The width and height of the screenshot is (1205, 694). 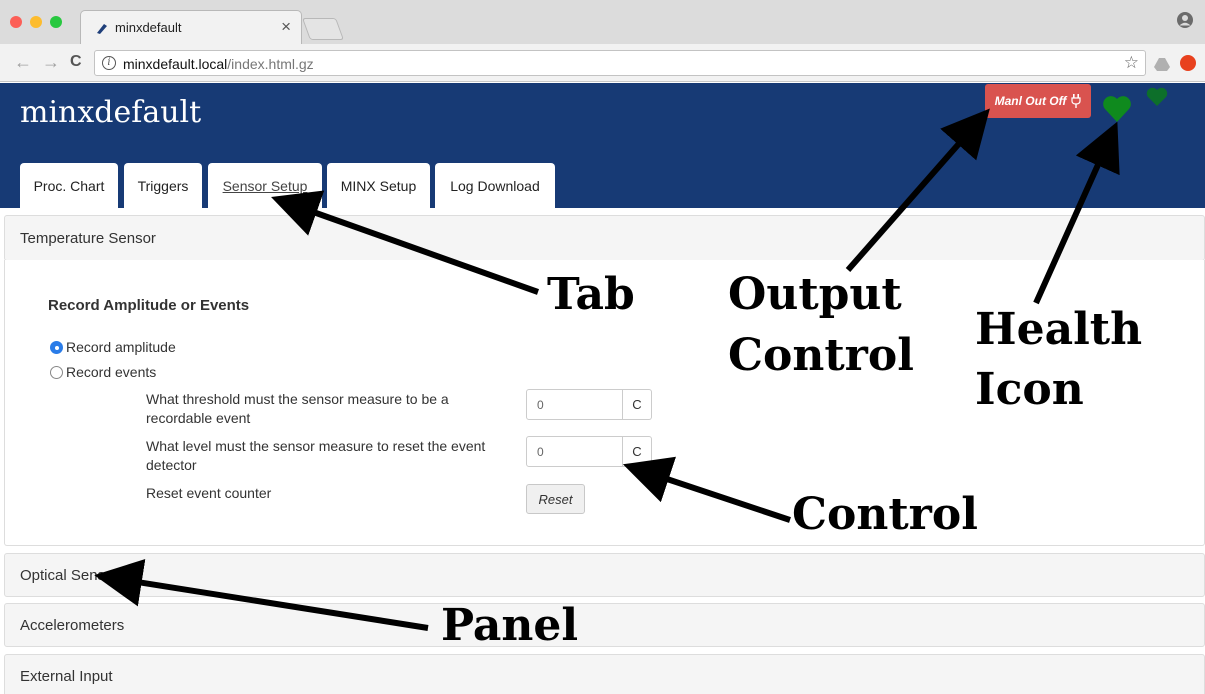 I want to click on annotation-control-2: Control, so click(x=821, y=355).